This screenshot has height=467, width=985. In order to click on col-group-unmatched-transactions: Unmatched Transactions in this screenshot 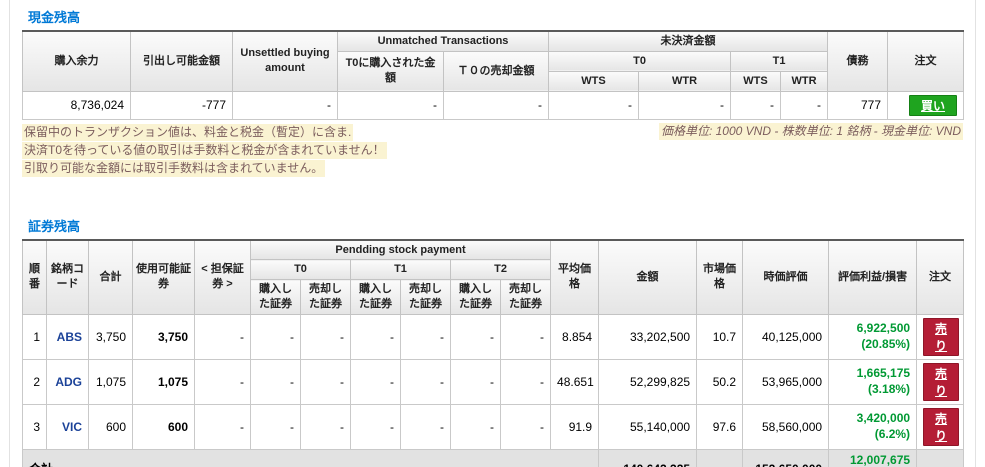, I will do `click(443, 41)`.